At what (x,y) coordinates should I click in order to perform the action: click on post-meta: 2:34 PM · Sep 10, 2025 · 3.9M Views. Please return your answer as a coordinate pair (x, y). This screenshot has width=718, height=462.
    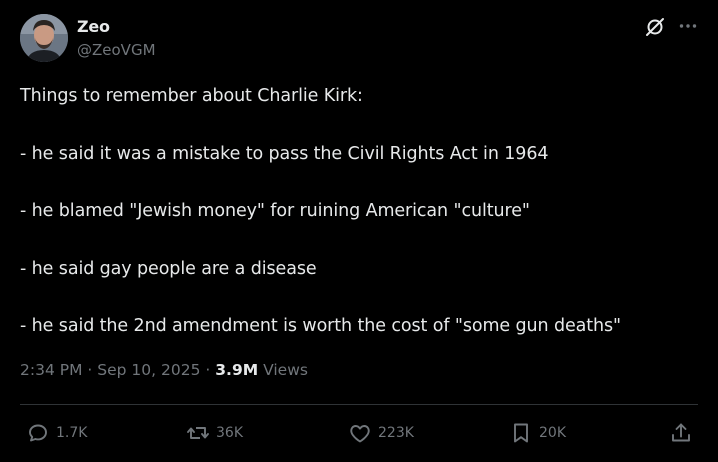
    Looking at the image, I should click on (164, 370).